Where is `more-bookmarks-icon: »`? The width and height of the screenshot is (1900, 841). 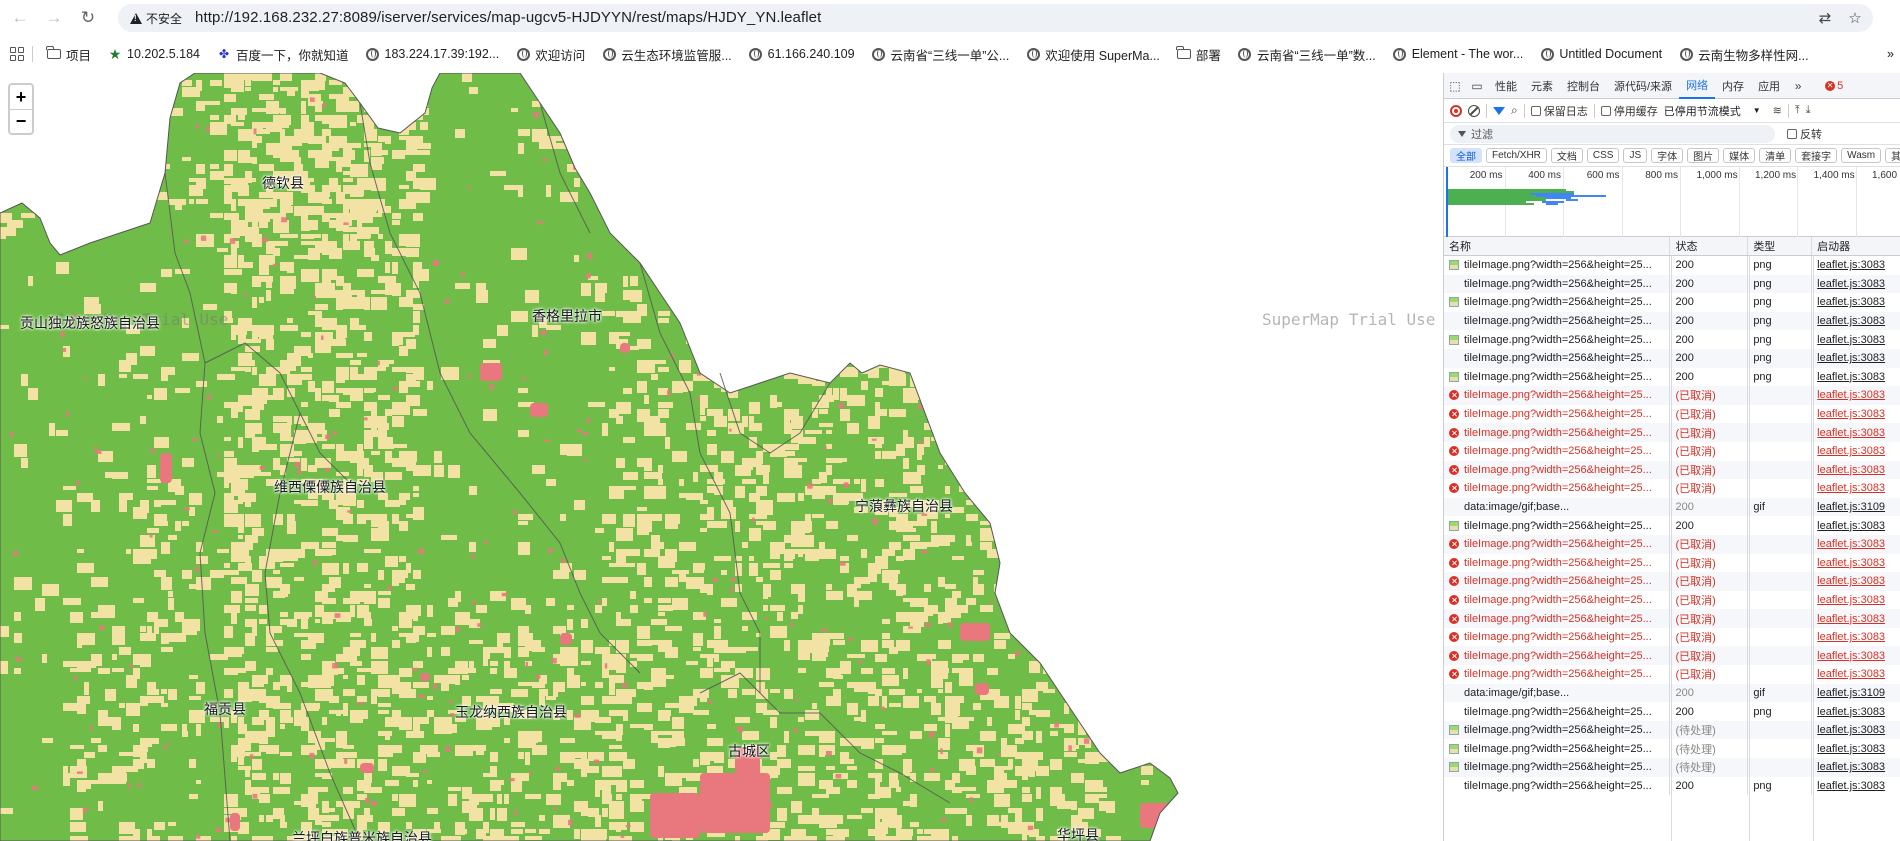 more-bookmarks-icon: » is located at coordinates (1890, 54).